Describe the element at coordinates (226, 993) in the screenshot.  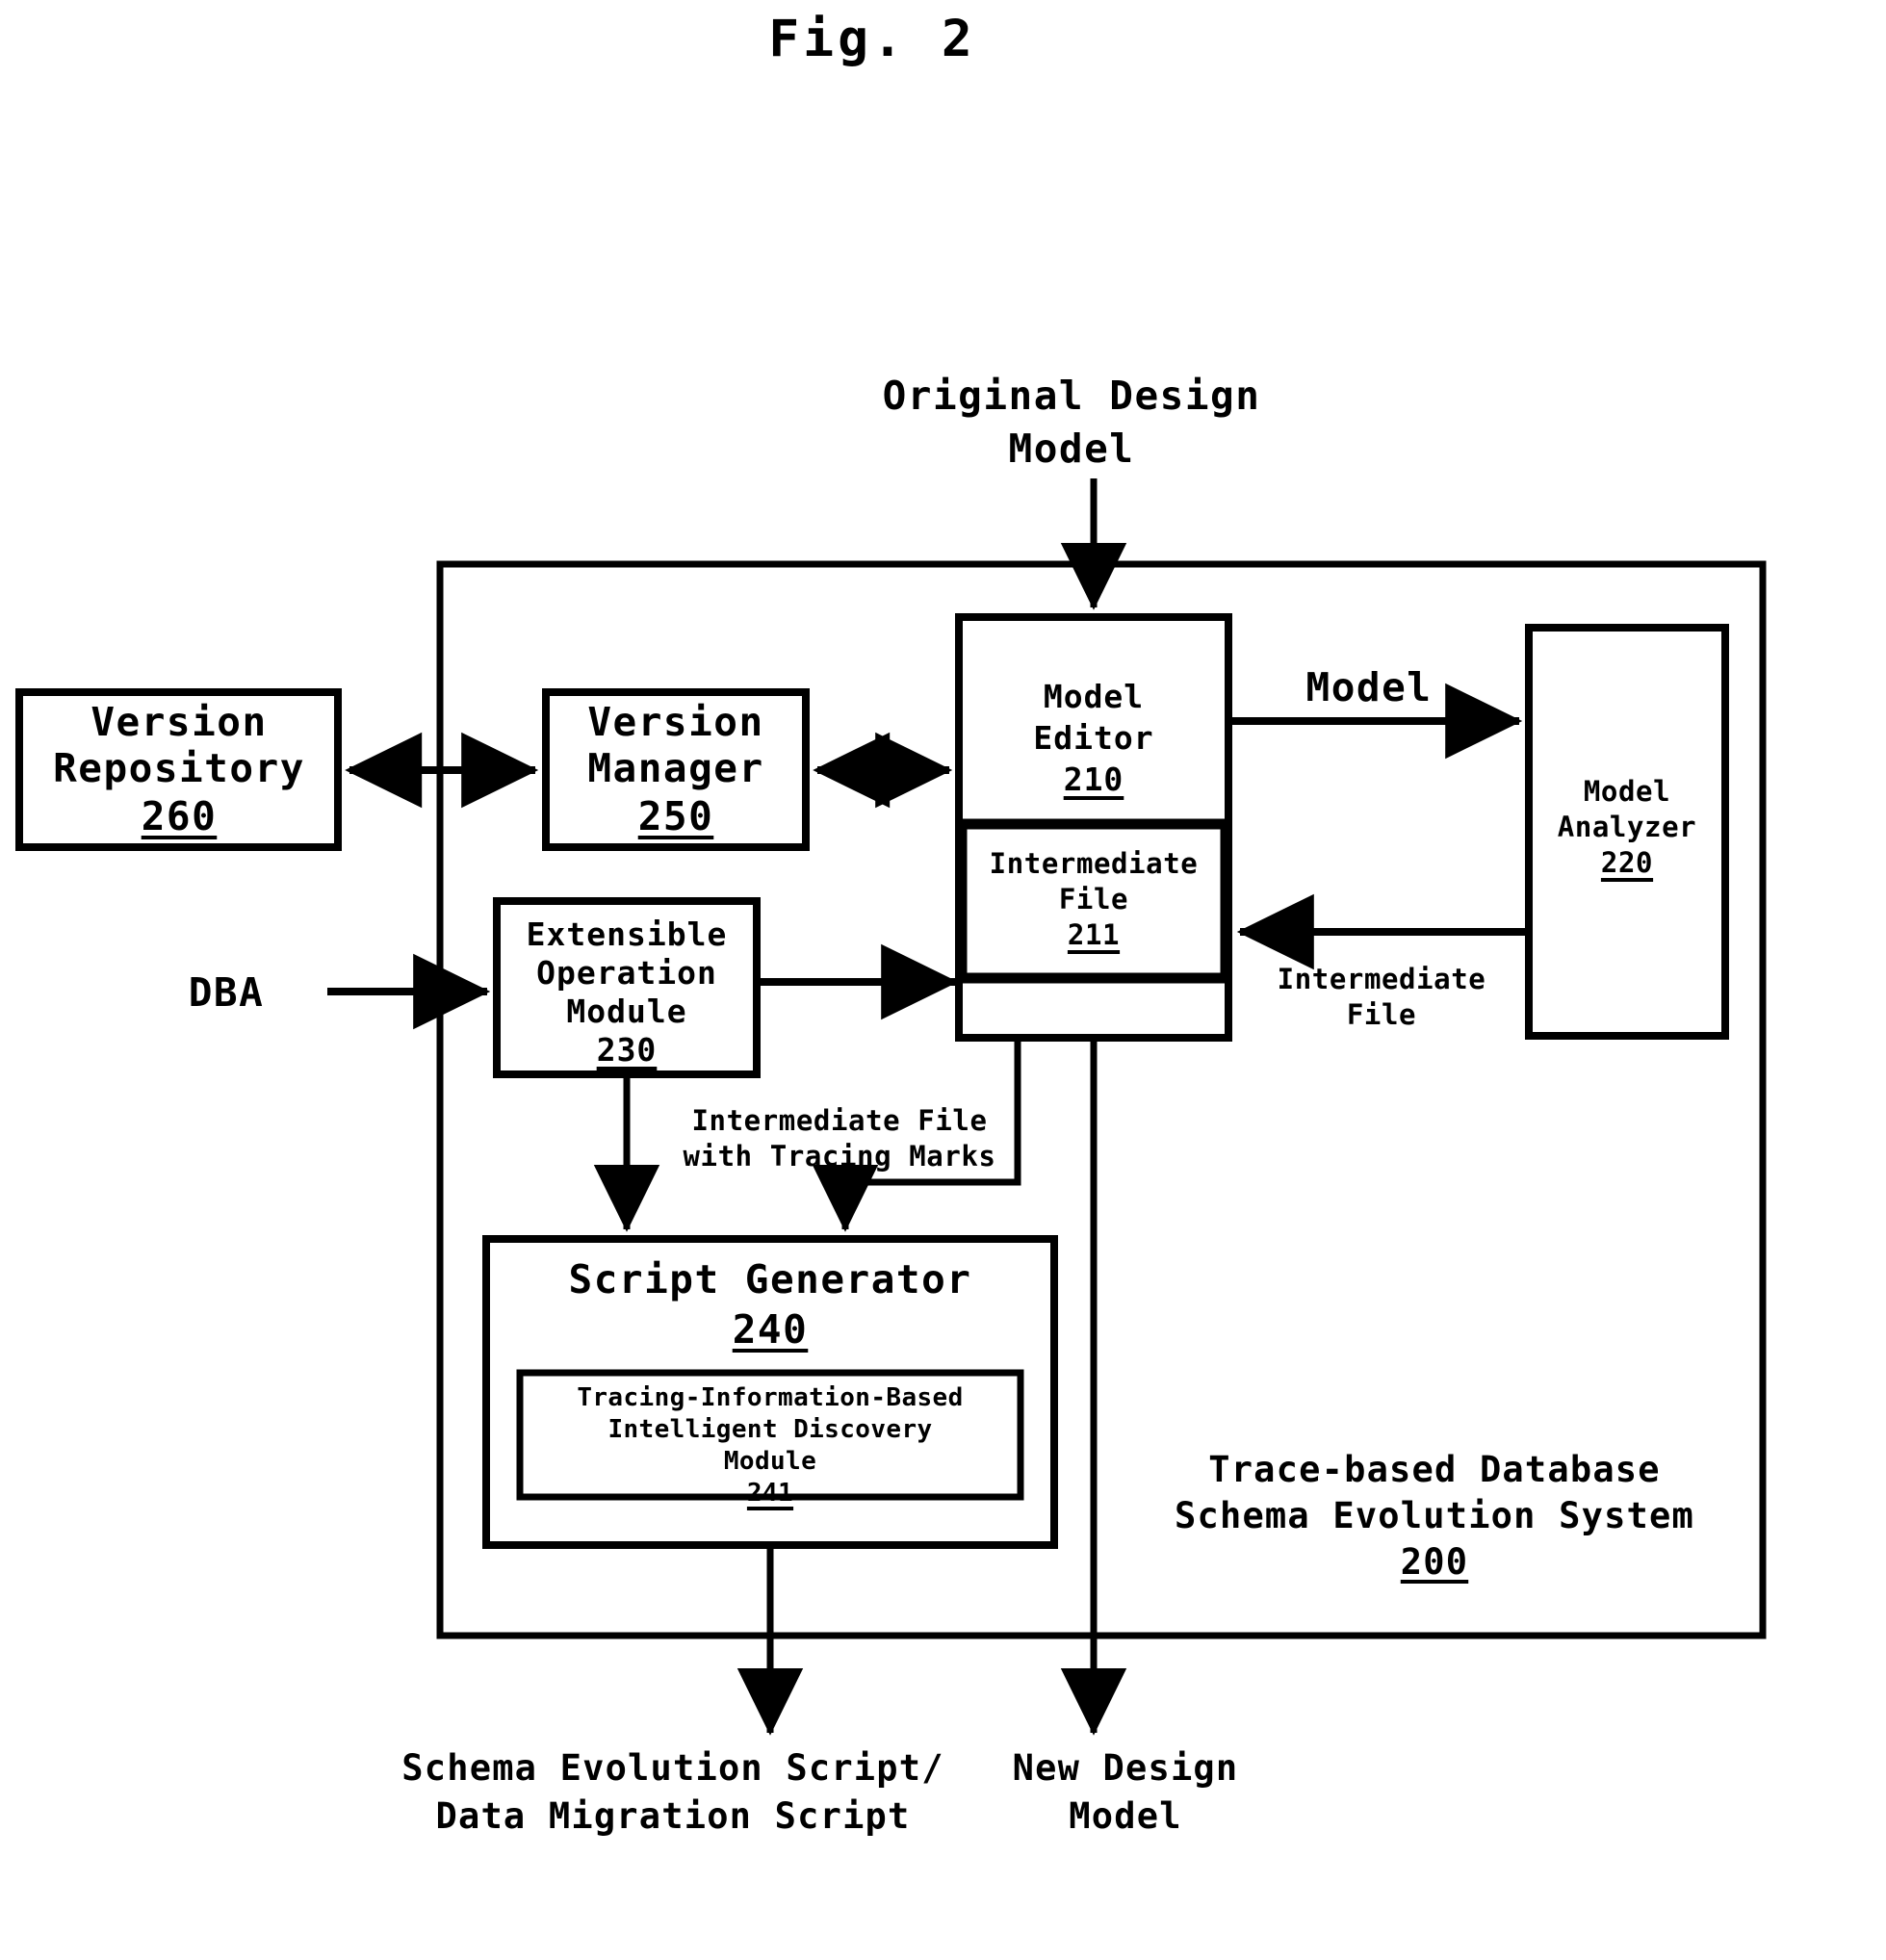
I see `label-dba: DBA` at that location.